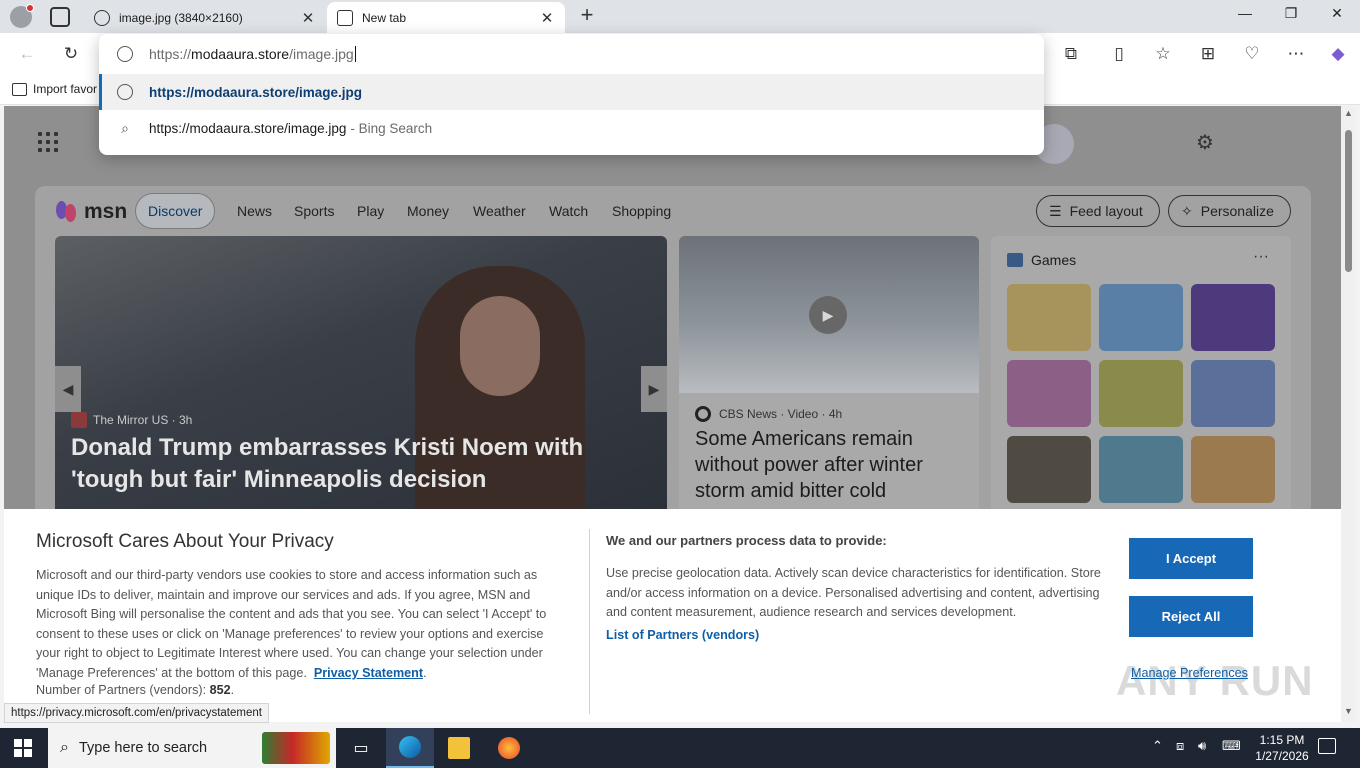  I want to click on nav-play: Play, so click(370, 211).